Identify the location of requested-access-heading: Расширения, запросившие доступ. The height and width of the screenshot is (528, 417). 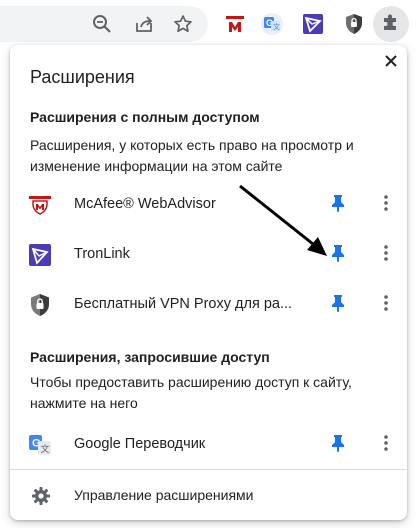
(150, 357).